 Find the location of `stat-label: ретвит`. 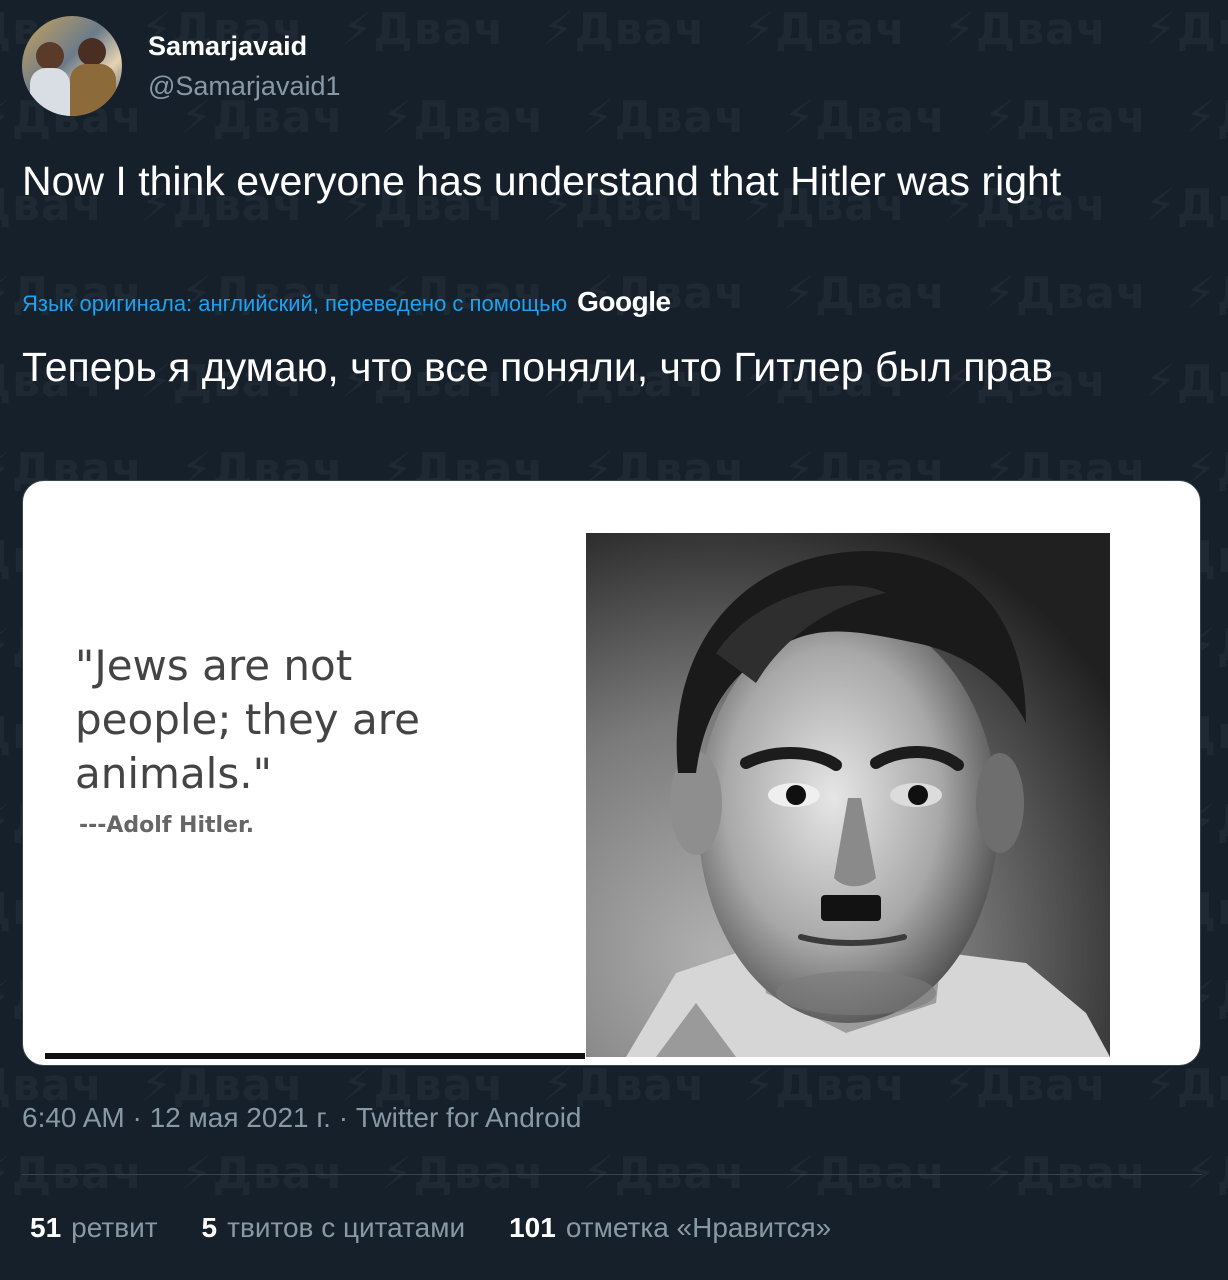

stat-label: ретвит is located at coordinates (114, 1227).